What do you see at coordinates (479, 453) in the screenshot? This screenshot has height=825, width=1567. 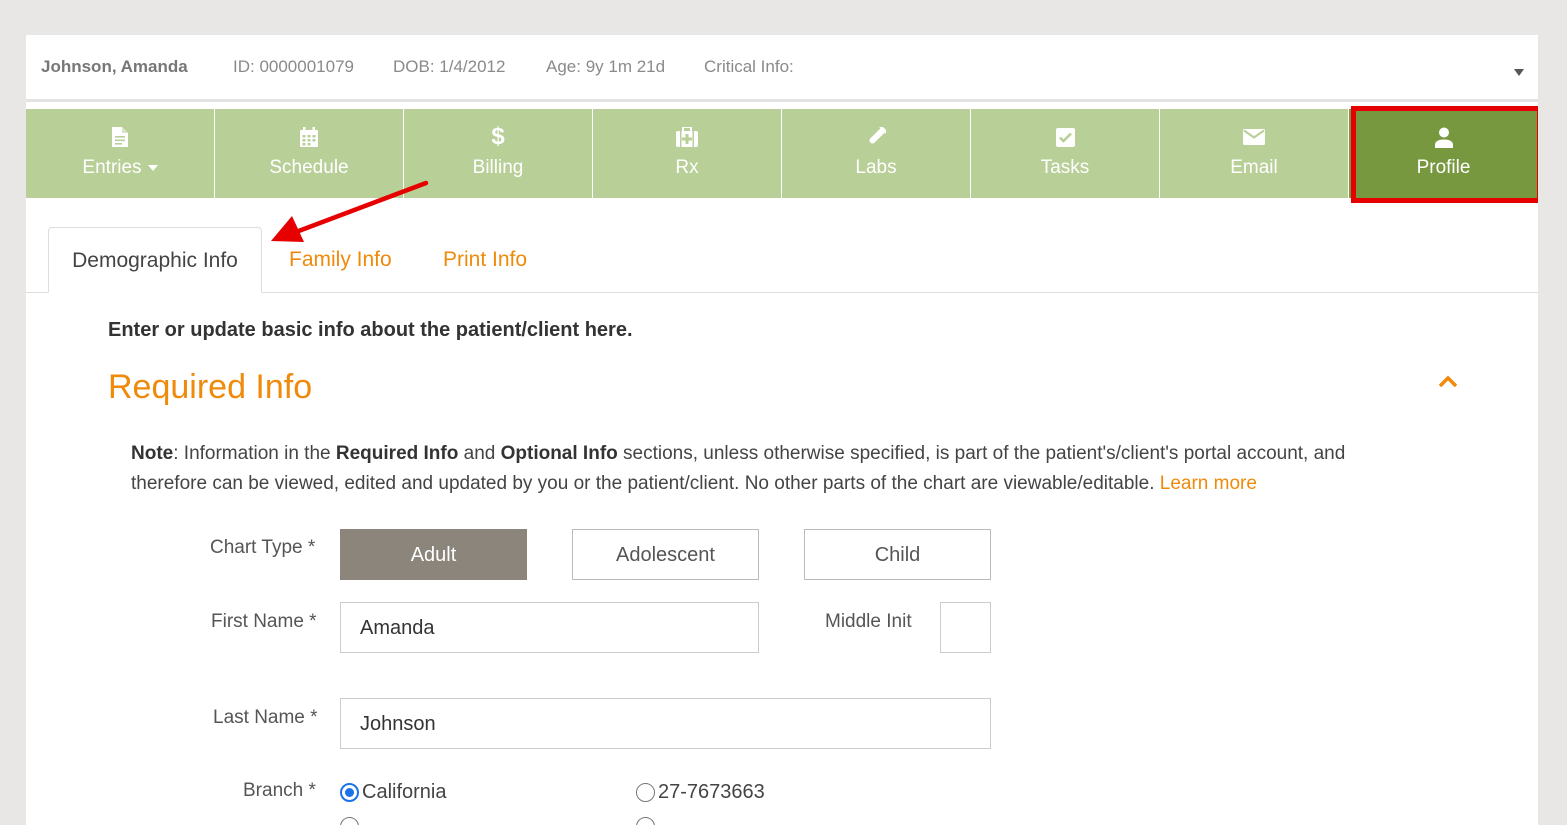 I see `note-text-2: and` at bounding box center [479, 453].